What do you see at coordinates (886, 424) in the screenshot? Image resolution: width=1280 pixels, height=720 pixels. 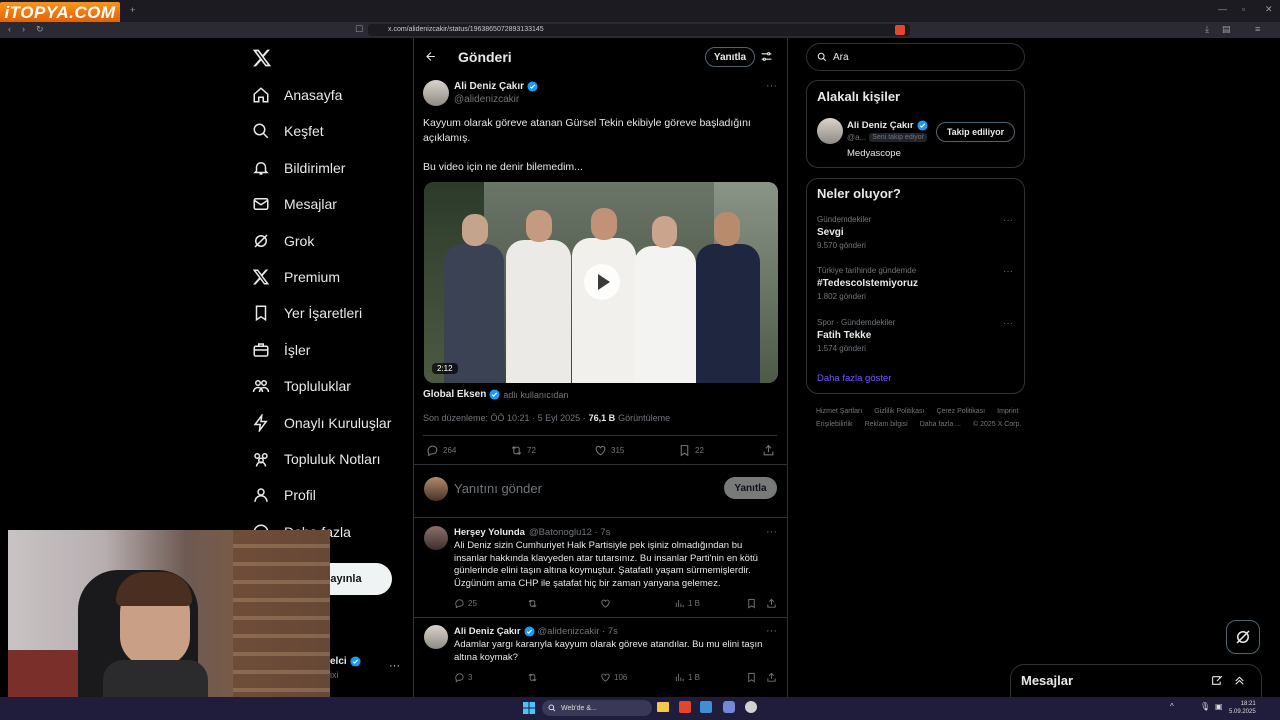 I see `footer-link: Reklam bilgisi` at bounding box center [886, 424].